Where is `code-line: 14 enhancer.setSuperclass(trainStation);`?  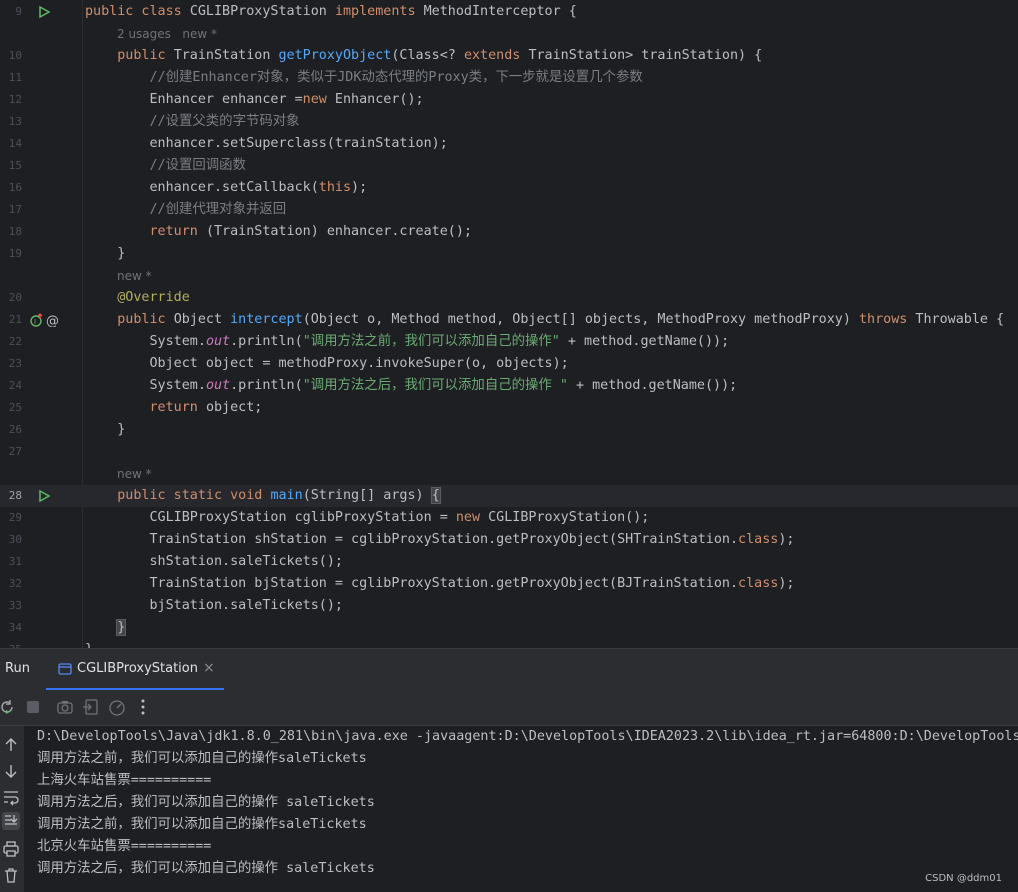
code-line: 14 enhancer.setSuperclass(trainStation); is located at coordinates (509, 144).